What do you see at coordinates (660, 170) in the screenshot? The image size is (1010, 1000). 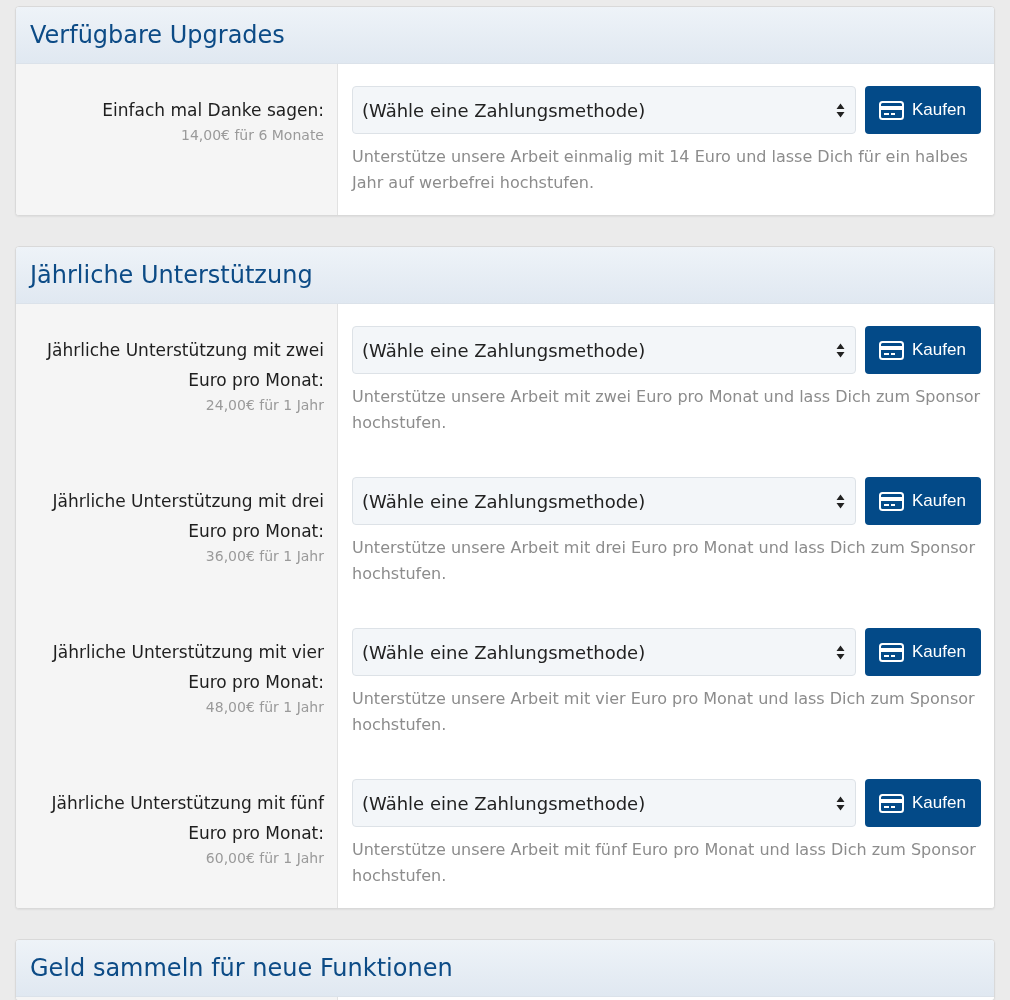 I see `offer-description: Unterstütze unsere Arbeit einmalig mit 14 Euro und lasse Dich für ein halbes Jahr auf werbefrei hochstufen.` at bounding box center [660, 170].